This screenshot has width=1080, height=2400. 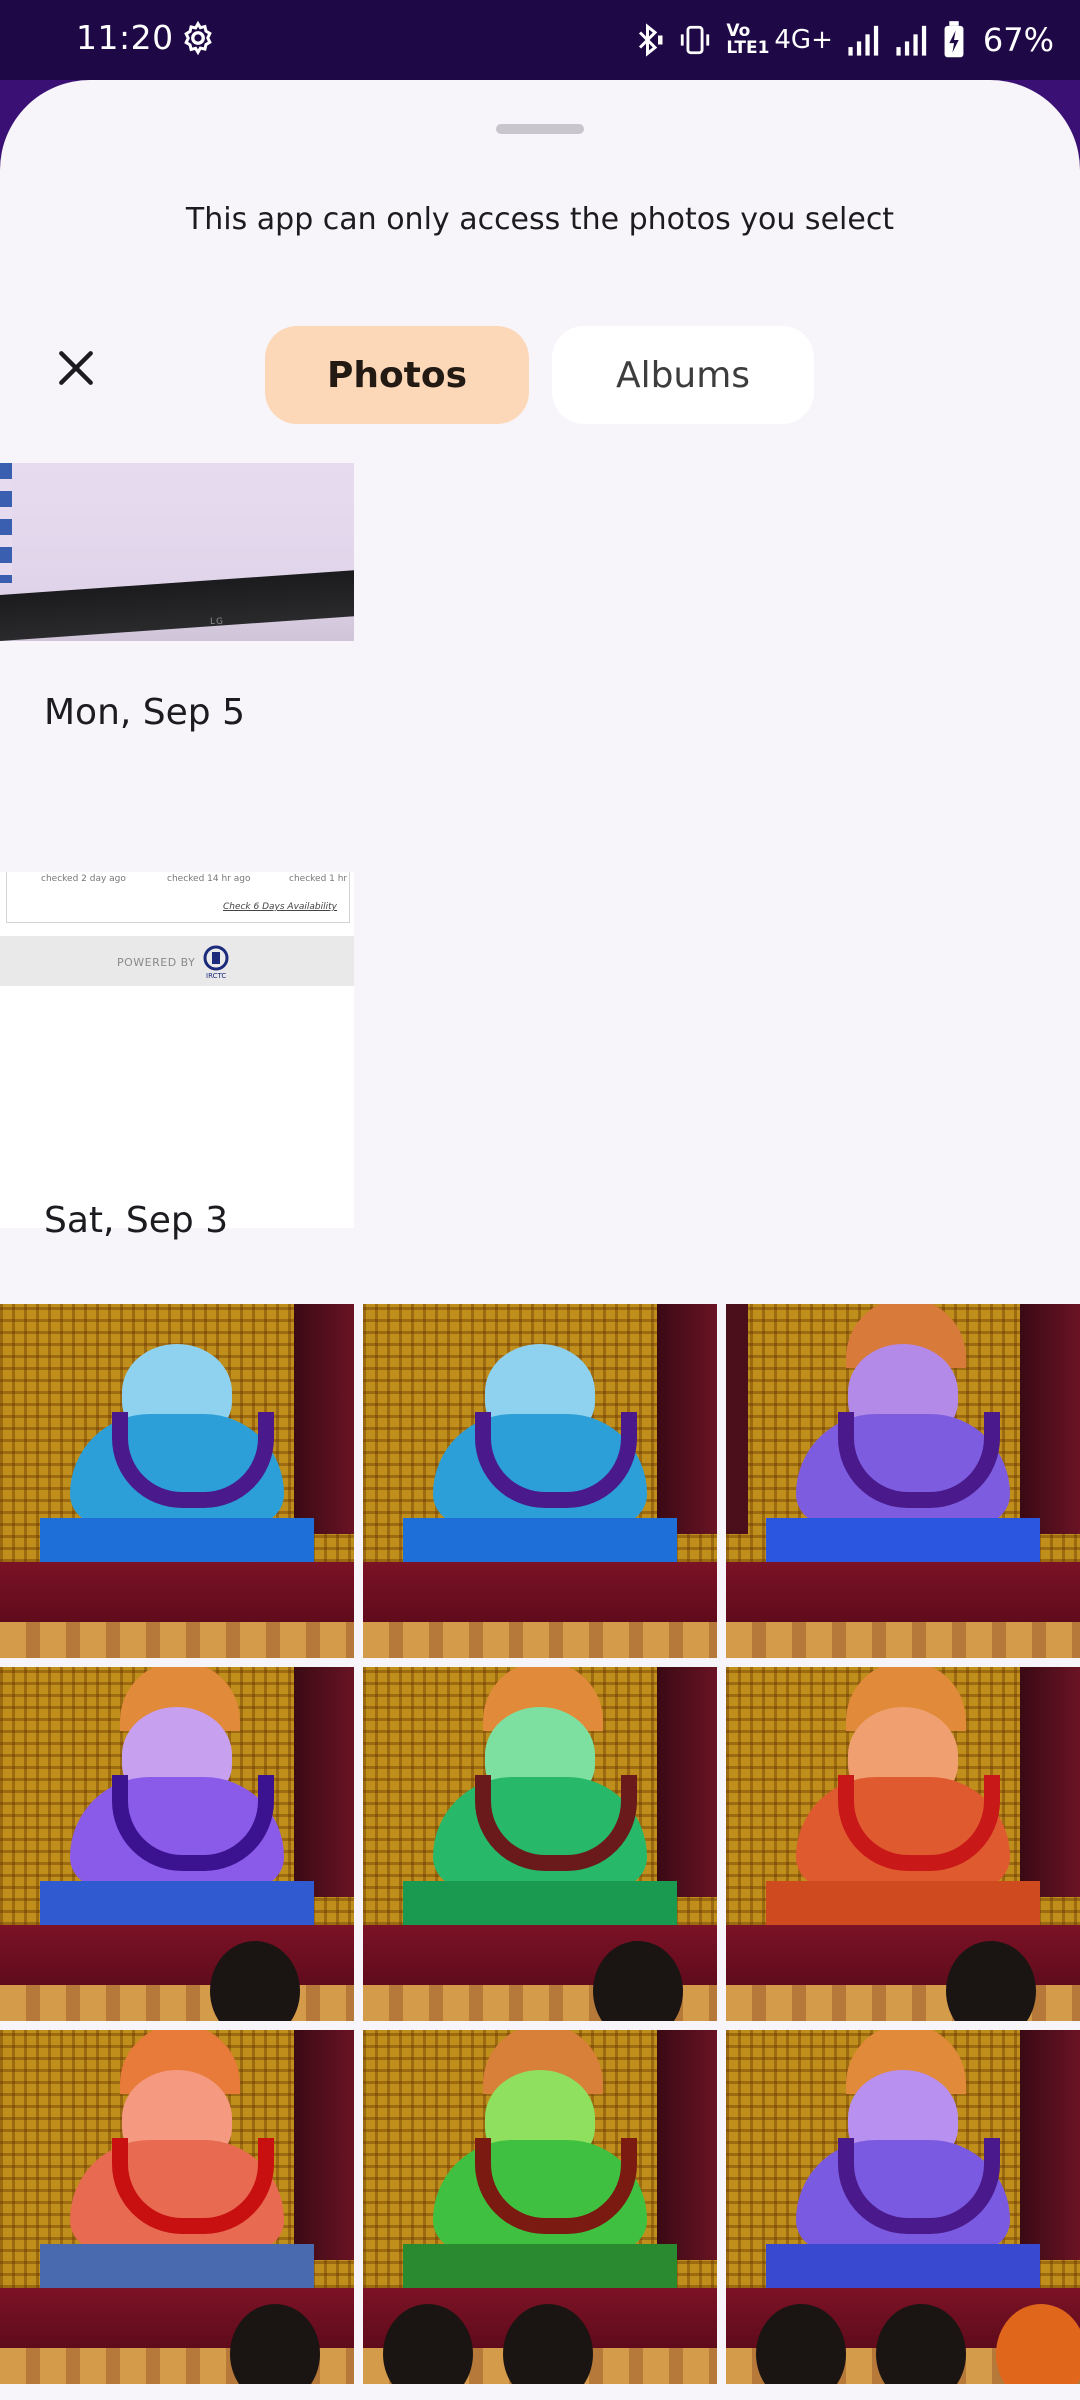 I want to click on vibrate-icon, so click(x=695, y=40).